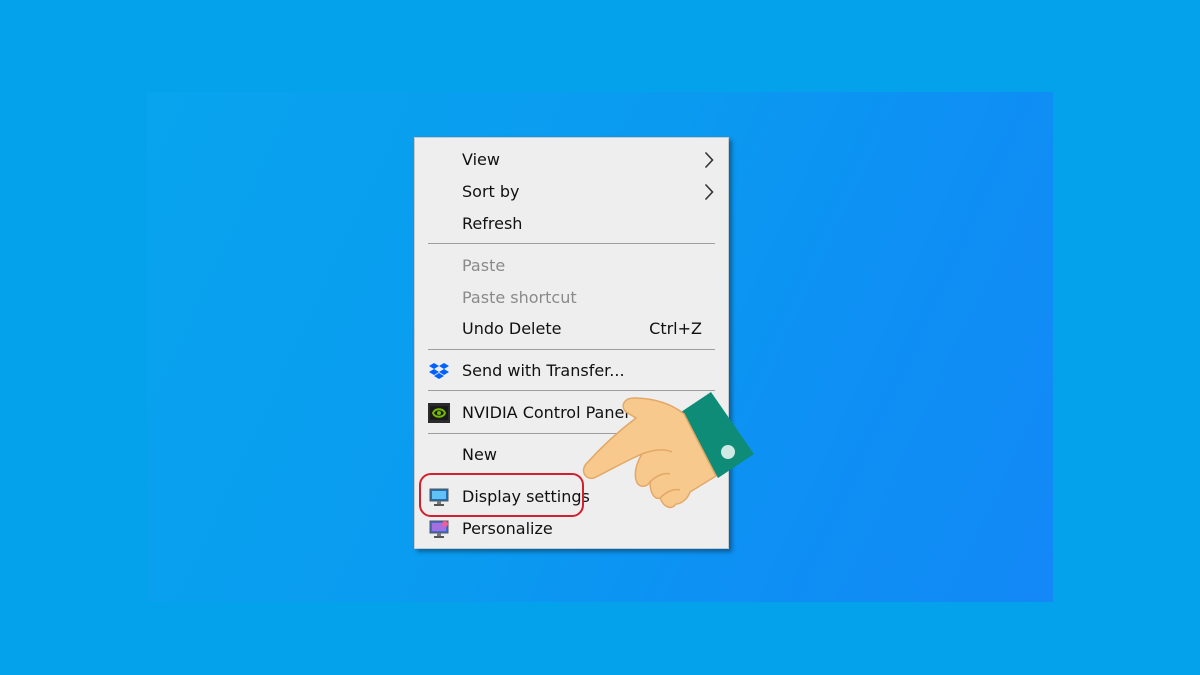 The width and height of the screenshot is (1200, 675). What do you see at coordinates (439, 413) in the screenshot?
I see `nvidia-icon` at bounding box center [439, 413].